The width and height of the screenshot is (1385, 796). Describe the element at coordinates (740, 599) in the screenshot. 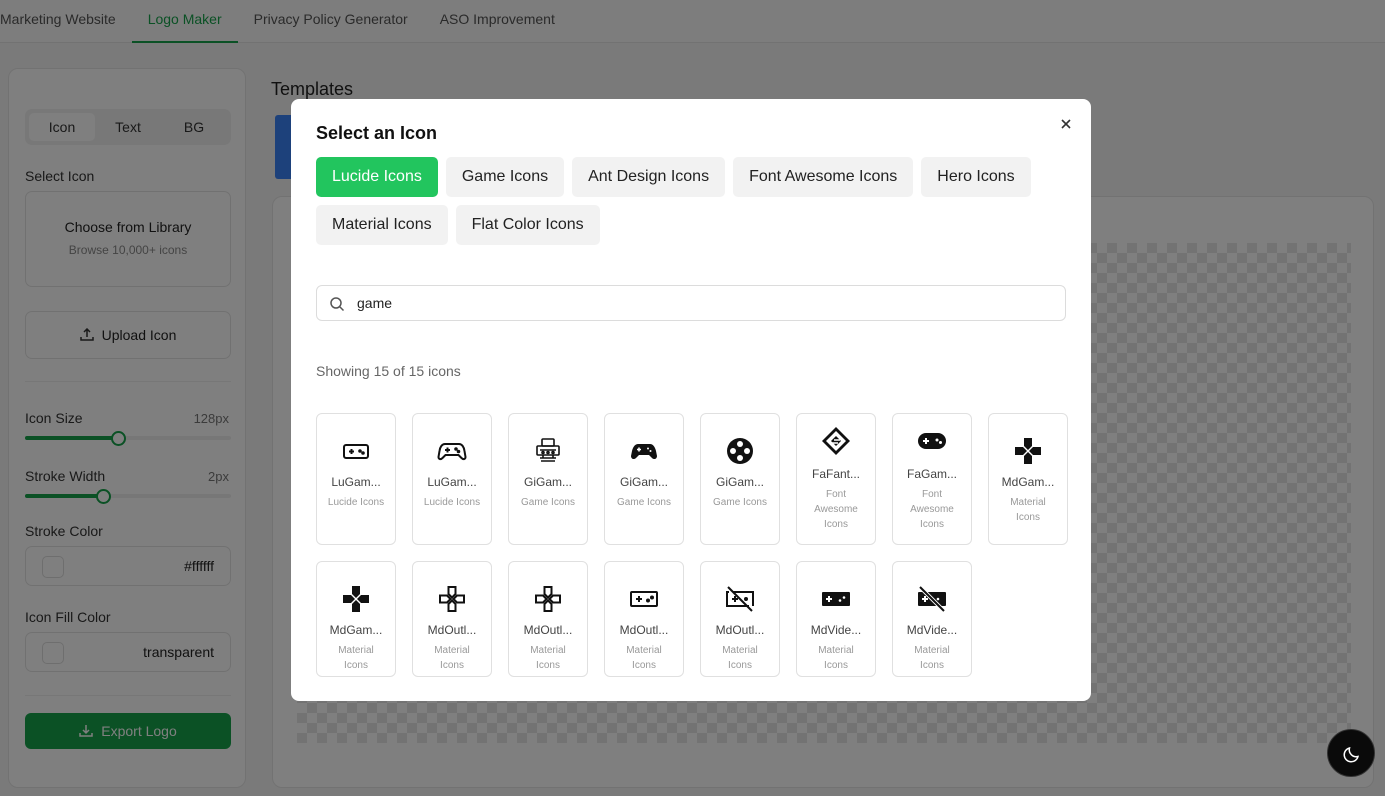

I see `videogame-off-outline-icon` at that location.